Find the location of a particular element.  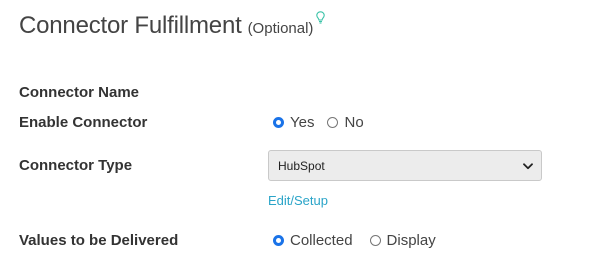

enable-yes-label: Yes is located at coordinates (302, 122).